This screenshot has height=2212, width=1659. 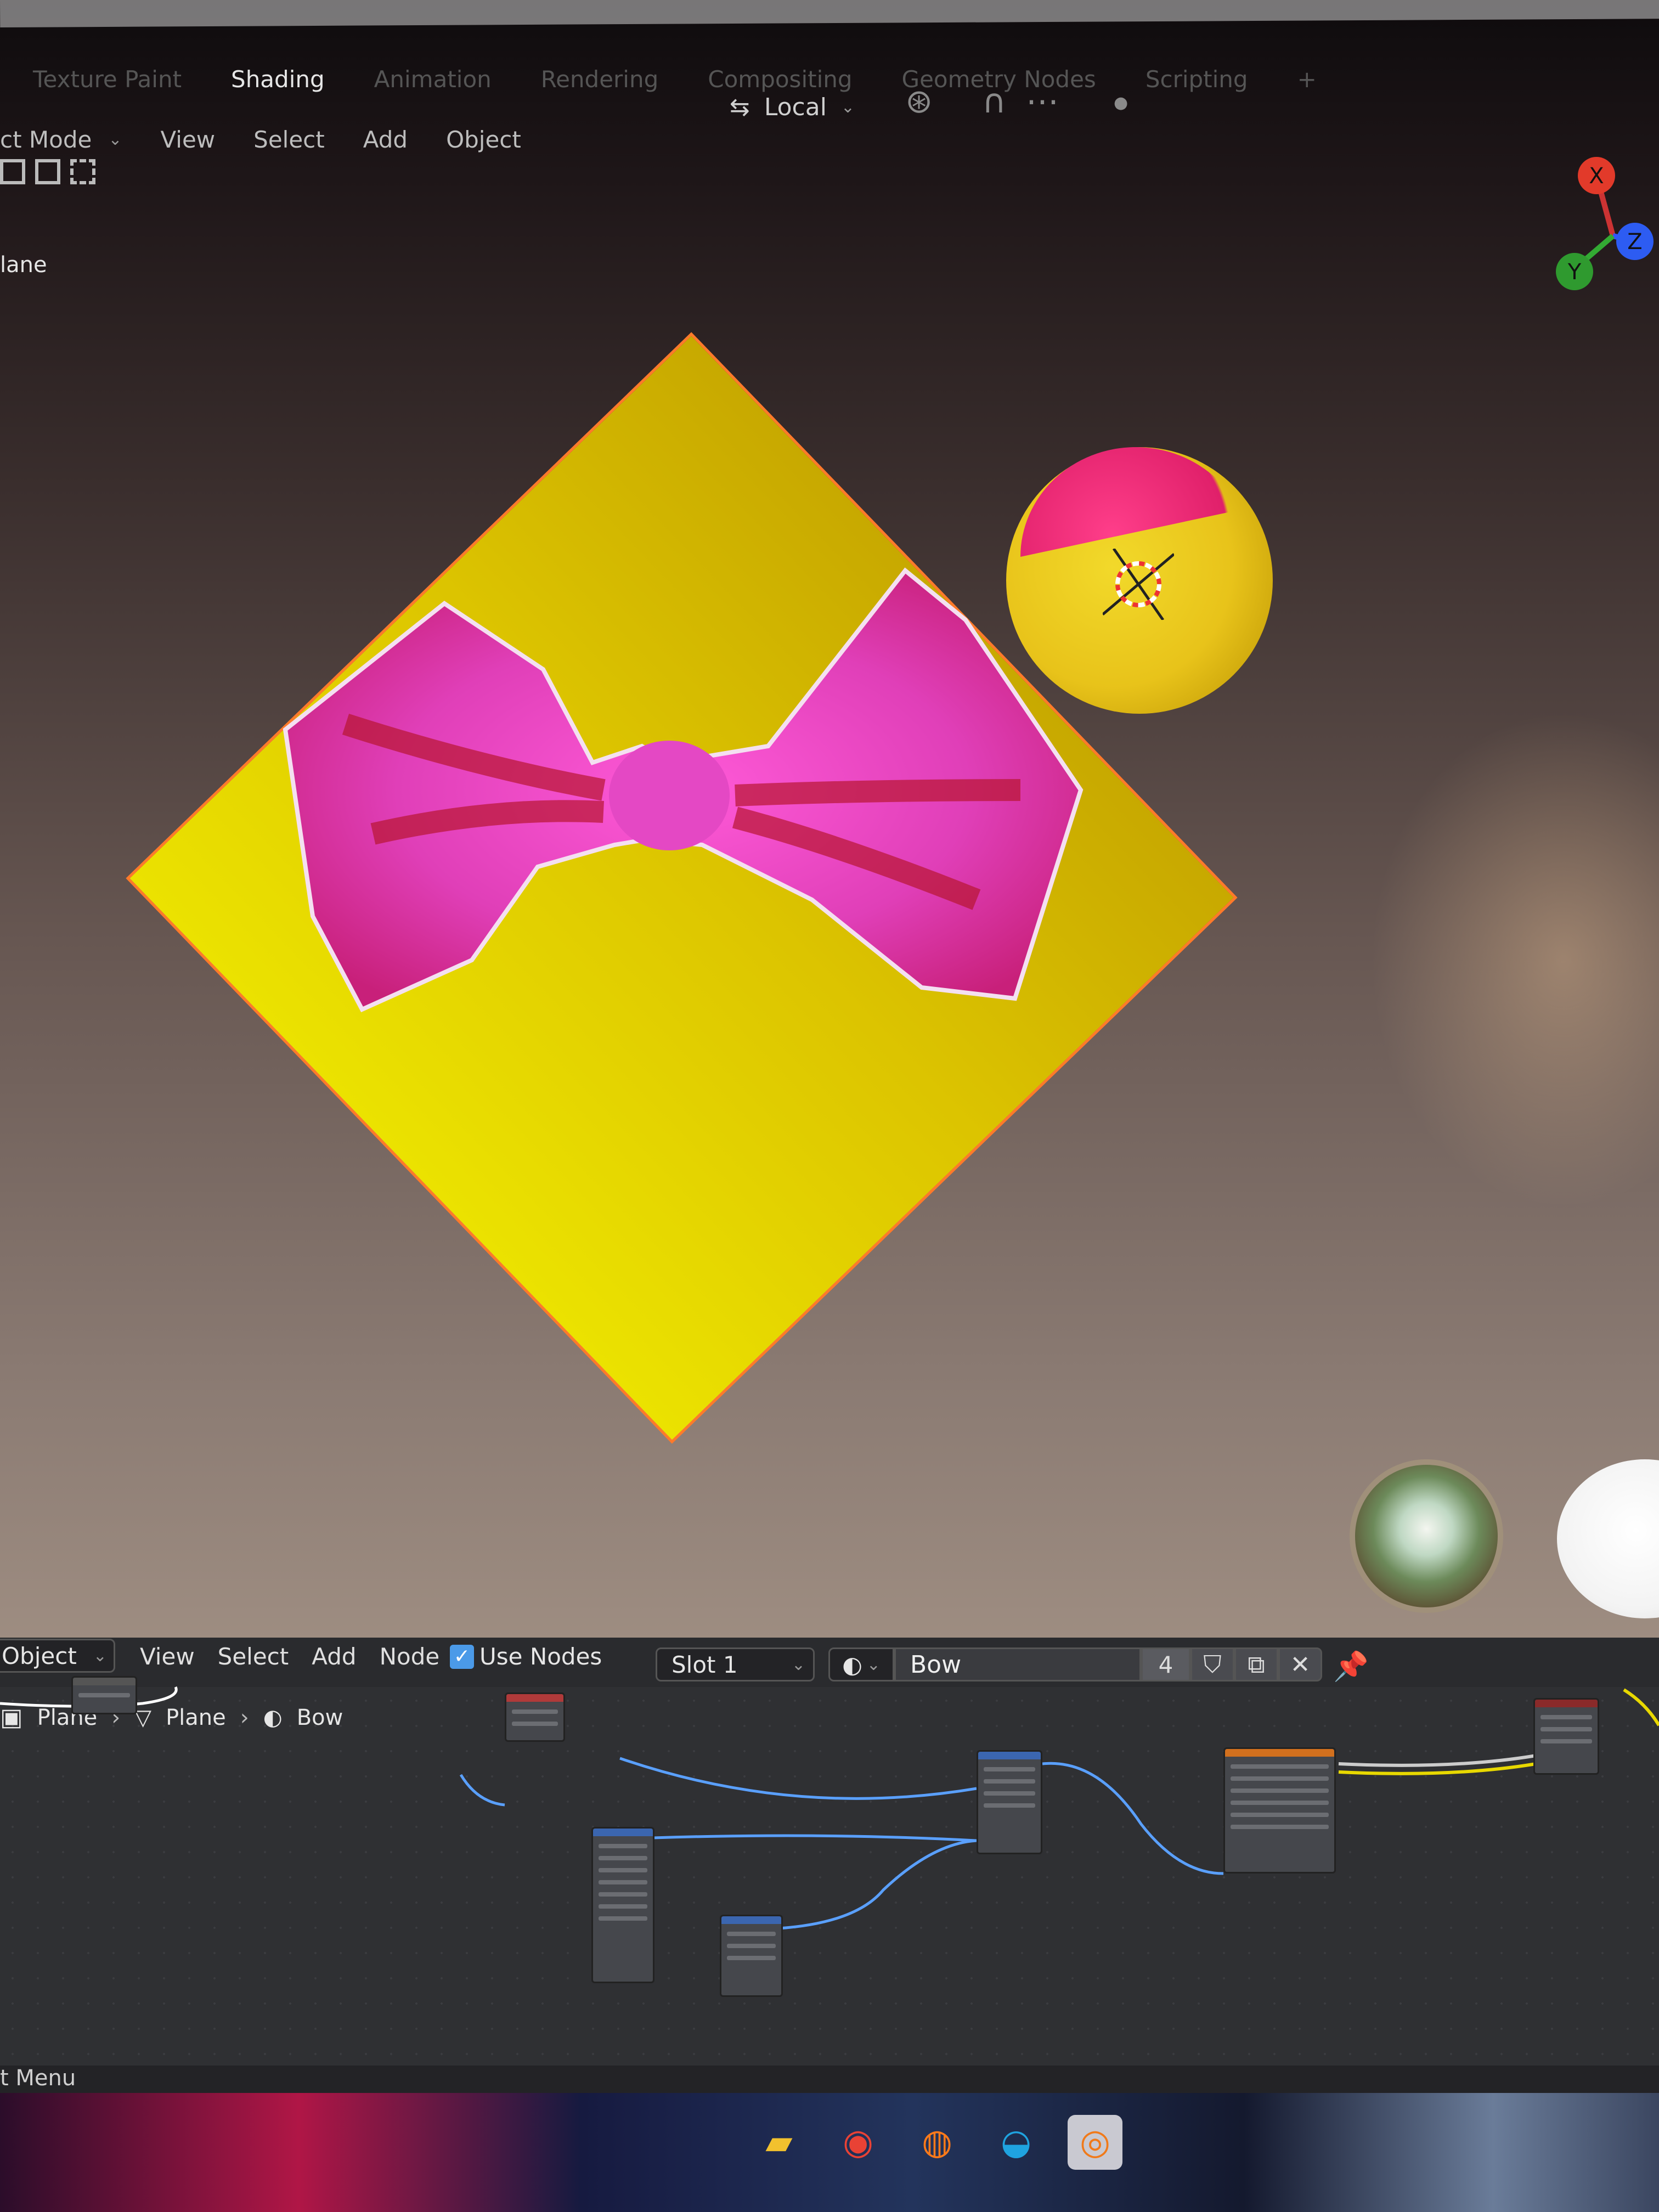 What do you see at coordinates (780, 79) in the screenshot?
I see `tab-compositing: Compositing` at bounding box center [780, 79].